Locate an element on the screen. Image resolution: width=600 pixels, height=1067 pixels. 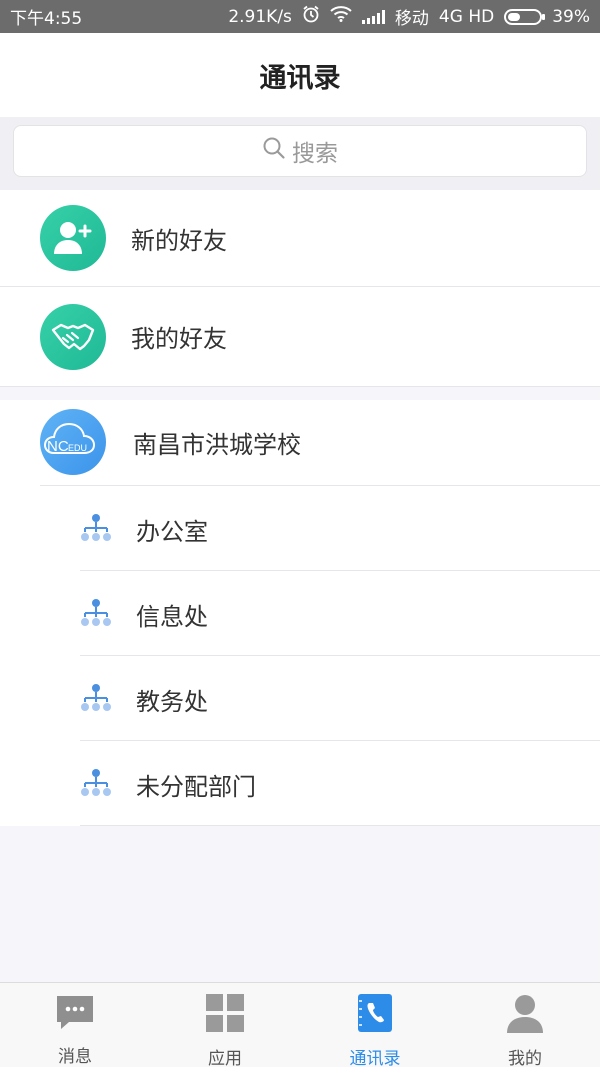
dept-item-academic: 教务处 is located at coordinates (340, 698).